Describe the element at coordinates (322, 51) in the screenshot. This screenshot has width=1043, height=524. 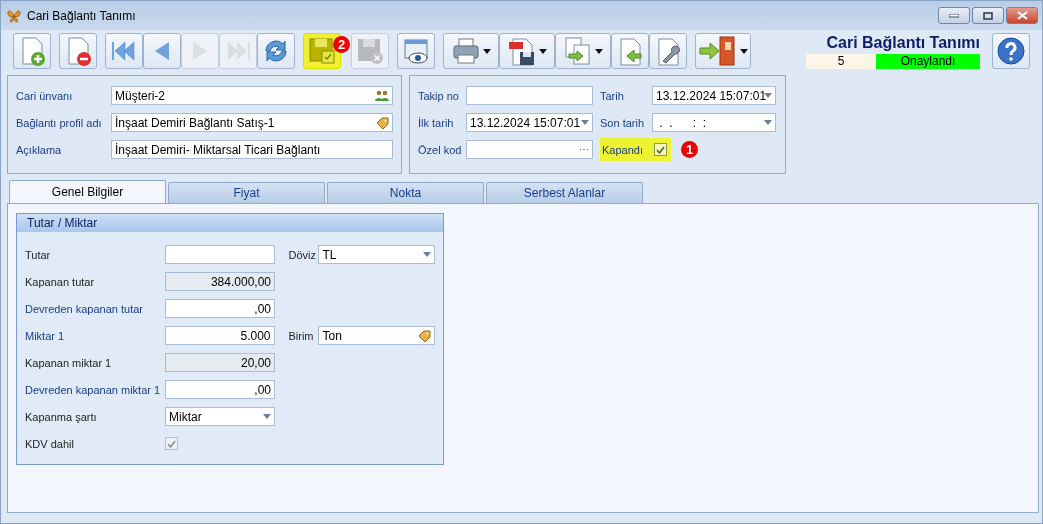
I see `floppy-disk-check-icon` at that location.